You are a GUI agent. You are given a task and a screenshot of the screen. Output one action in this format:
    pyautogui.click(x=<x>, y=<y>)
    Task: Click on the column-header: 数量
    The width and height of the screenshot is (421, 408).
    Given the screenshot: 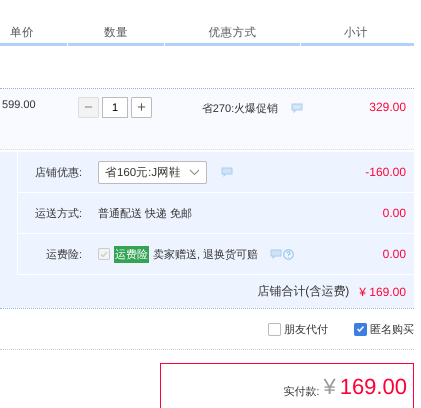 What is the action you would take?
    pyautogui.click(x=116, y=35)
    